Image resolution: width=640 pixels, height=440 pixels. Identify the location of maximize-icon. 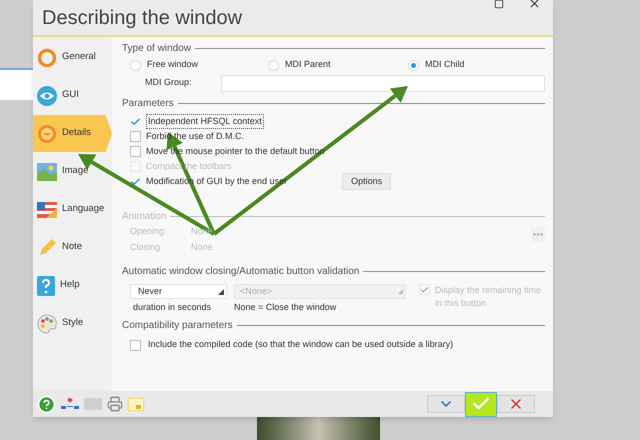
(499, 4).